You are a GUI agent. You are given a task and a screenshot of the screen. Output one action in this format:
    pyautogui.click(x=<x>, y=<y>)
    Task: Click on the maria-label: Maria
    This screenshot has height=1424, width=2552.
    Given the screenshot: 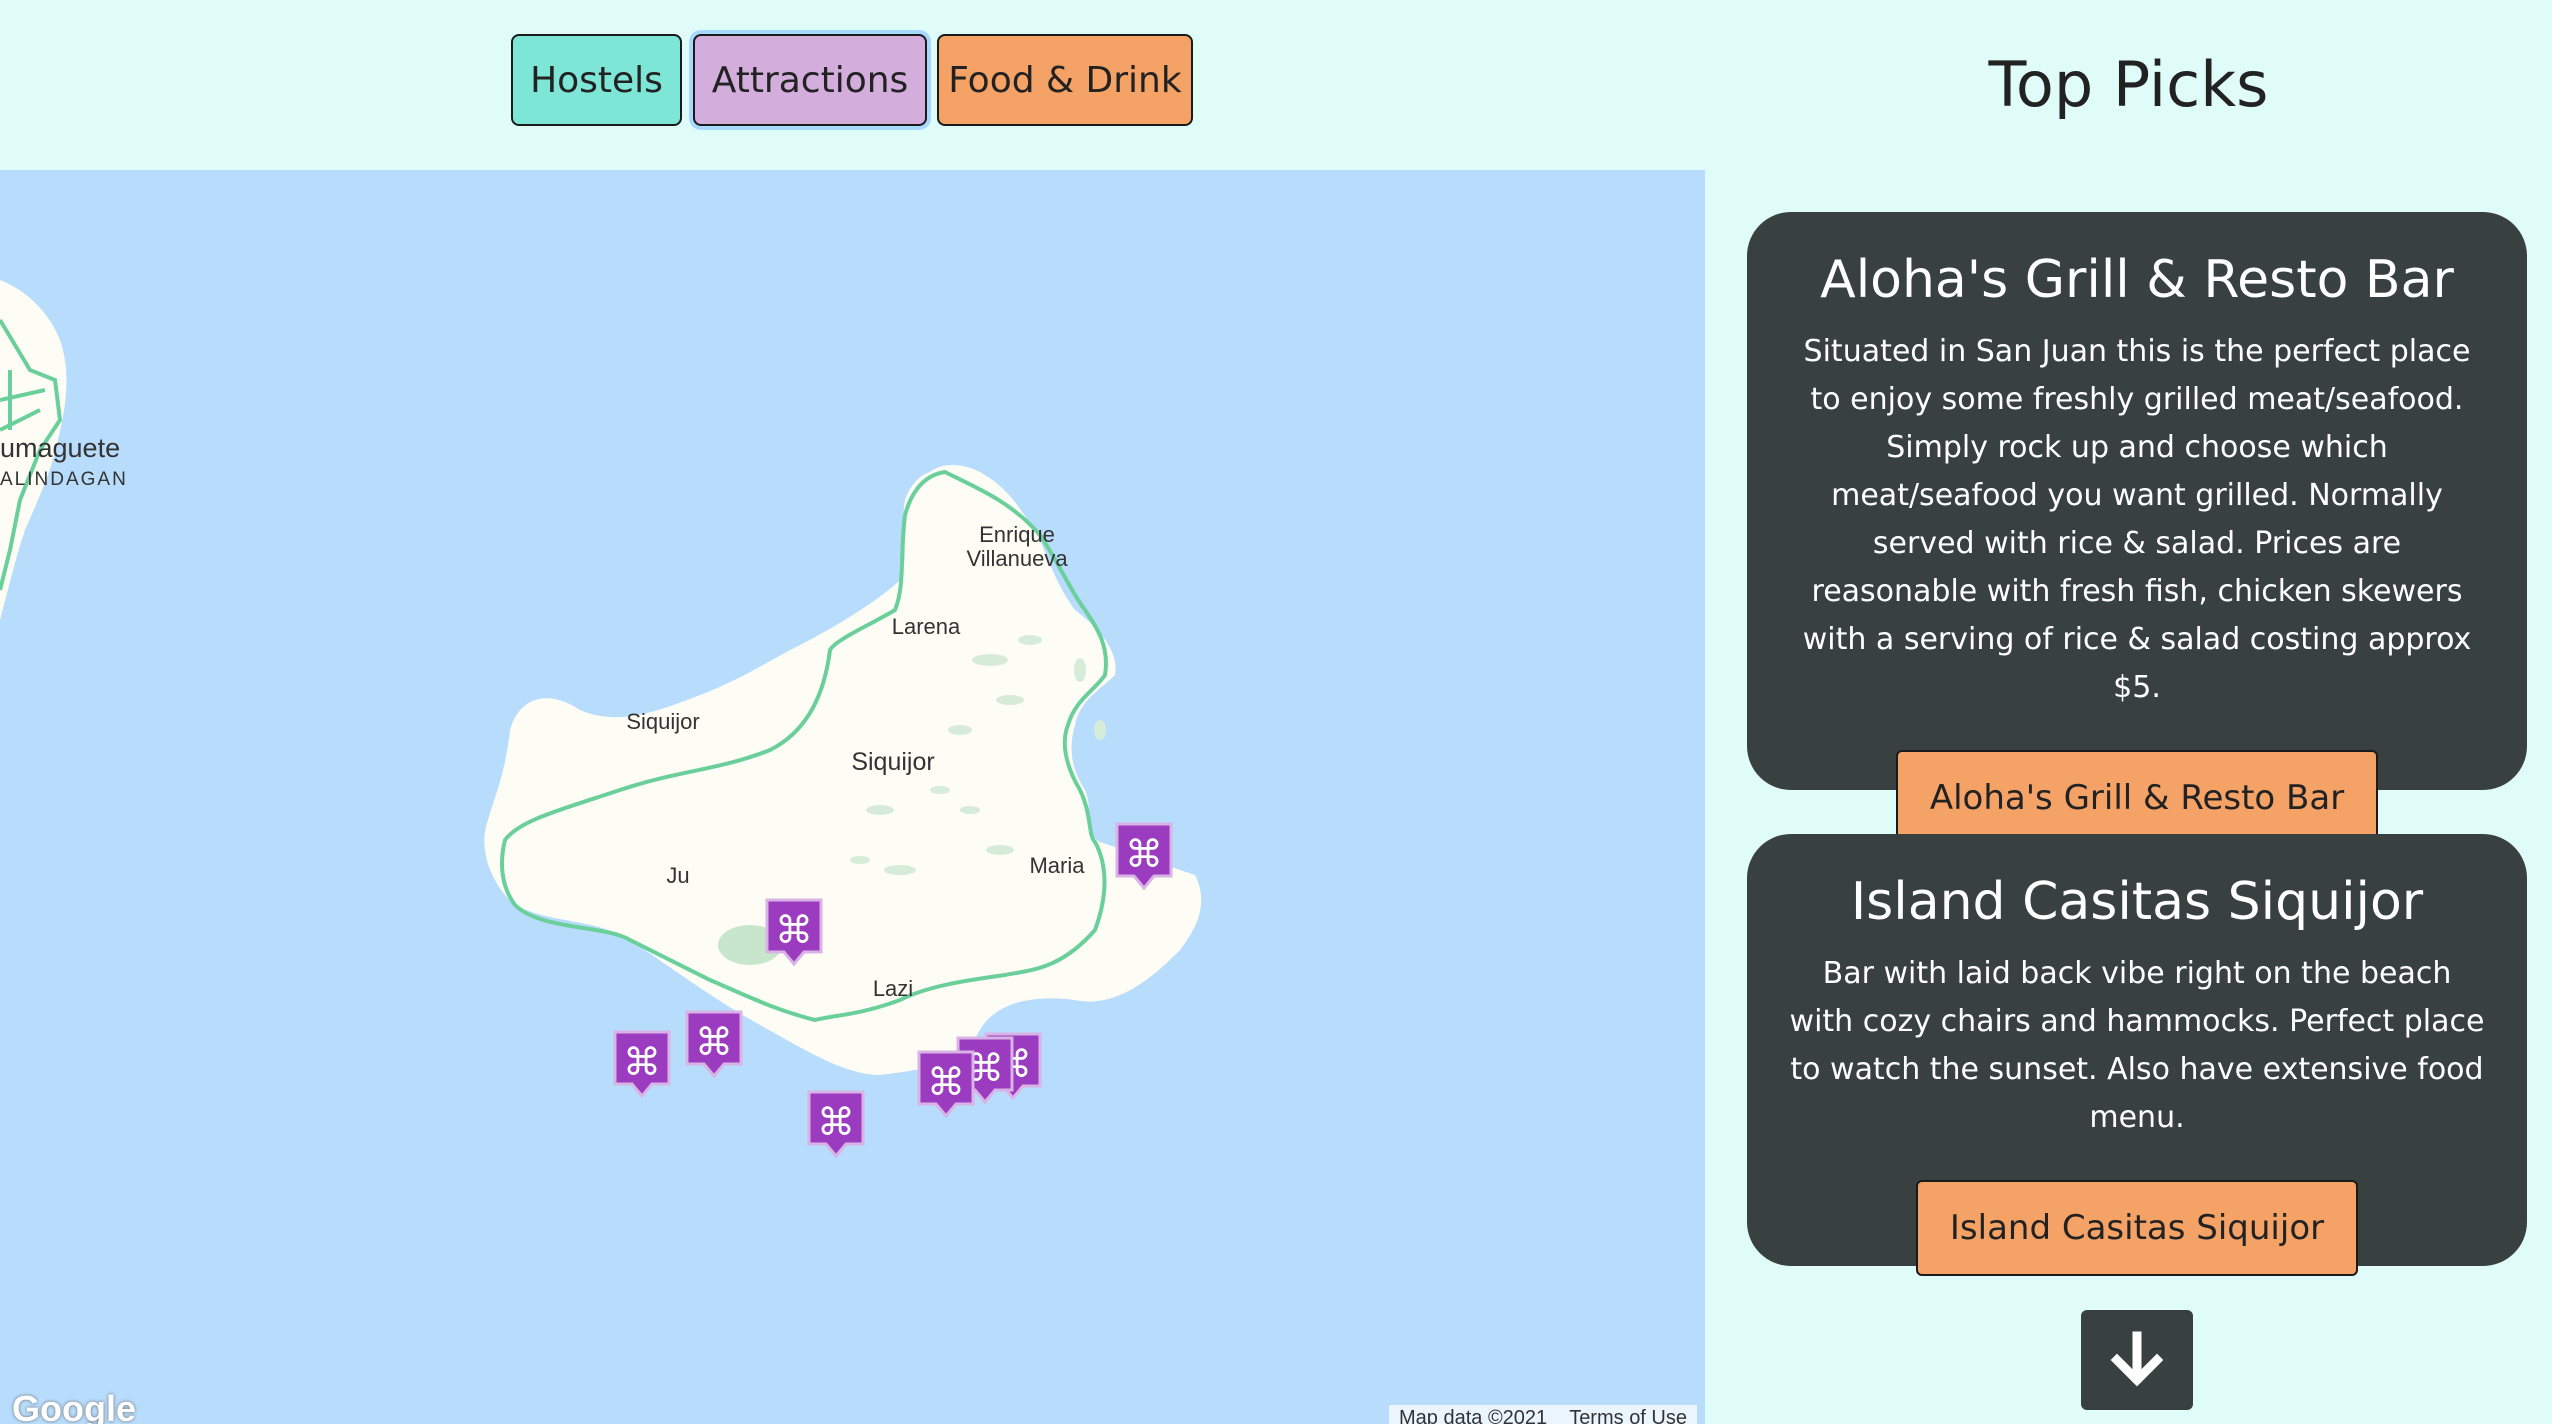 What is the action you would take?
    pyautogui.click(x=1057, y=865)
    